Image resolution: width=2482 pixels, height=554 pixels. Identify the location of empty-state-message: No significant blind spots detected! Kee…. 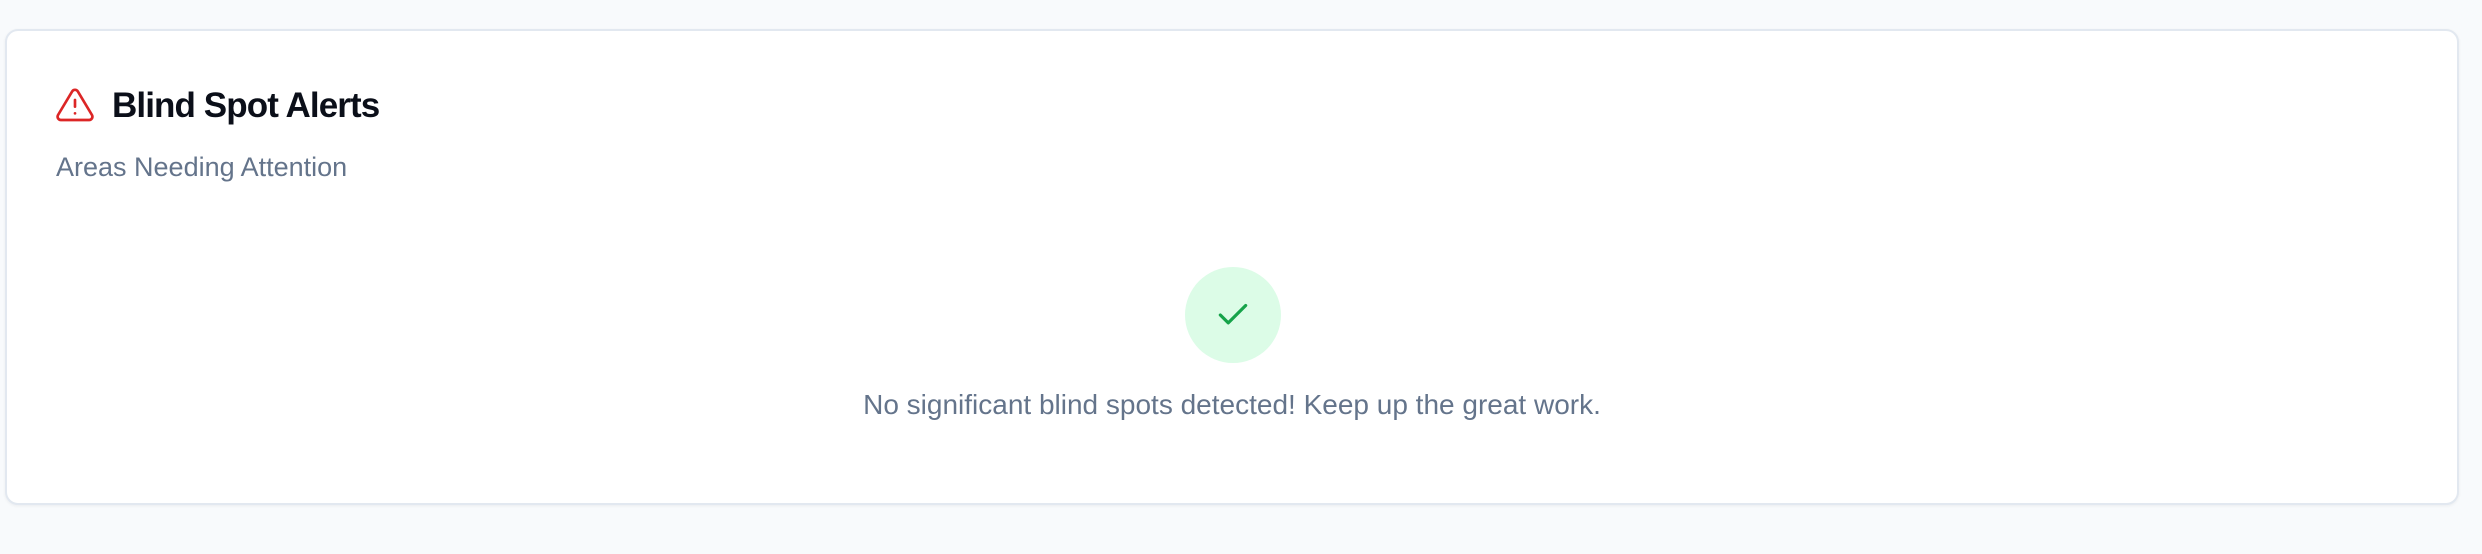
(1232, 404).